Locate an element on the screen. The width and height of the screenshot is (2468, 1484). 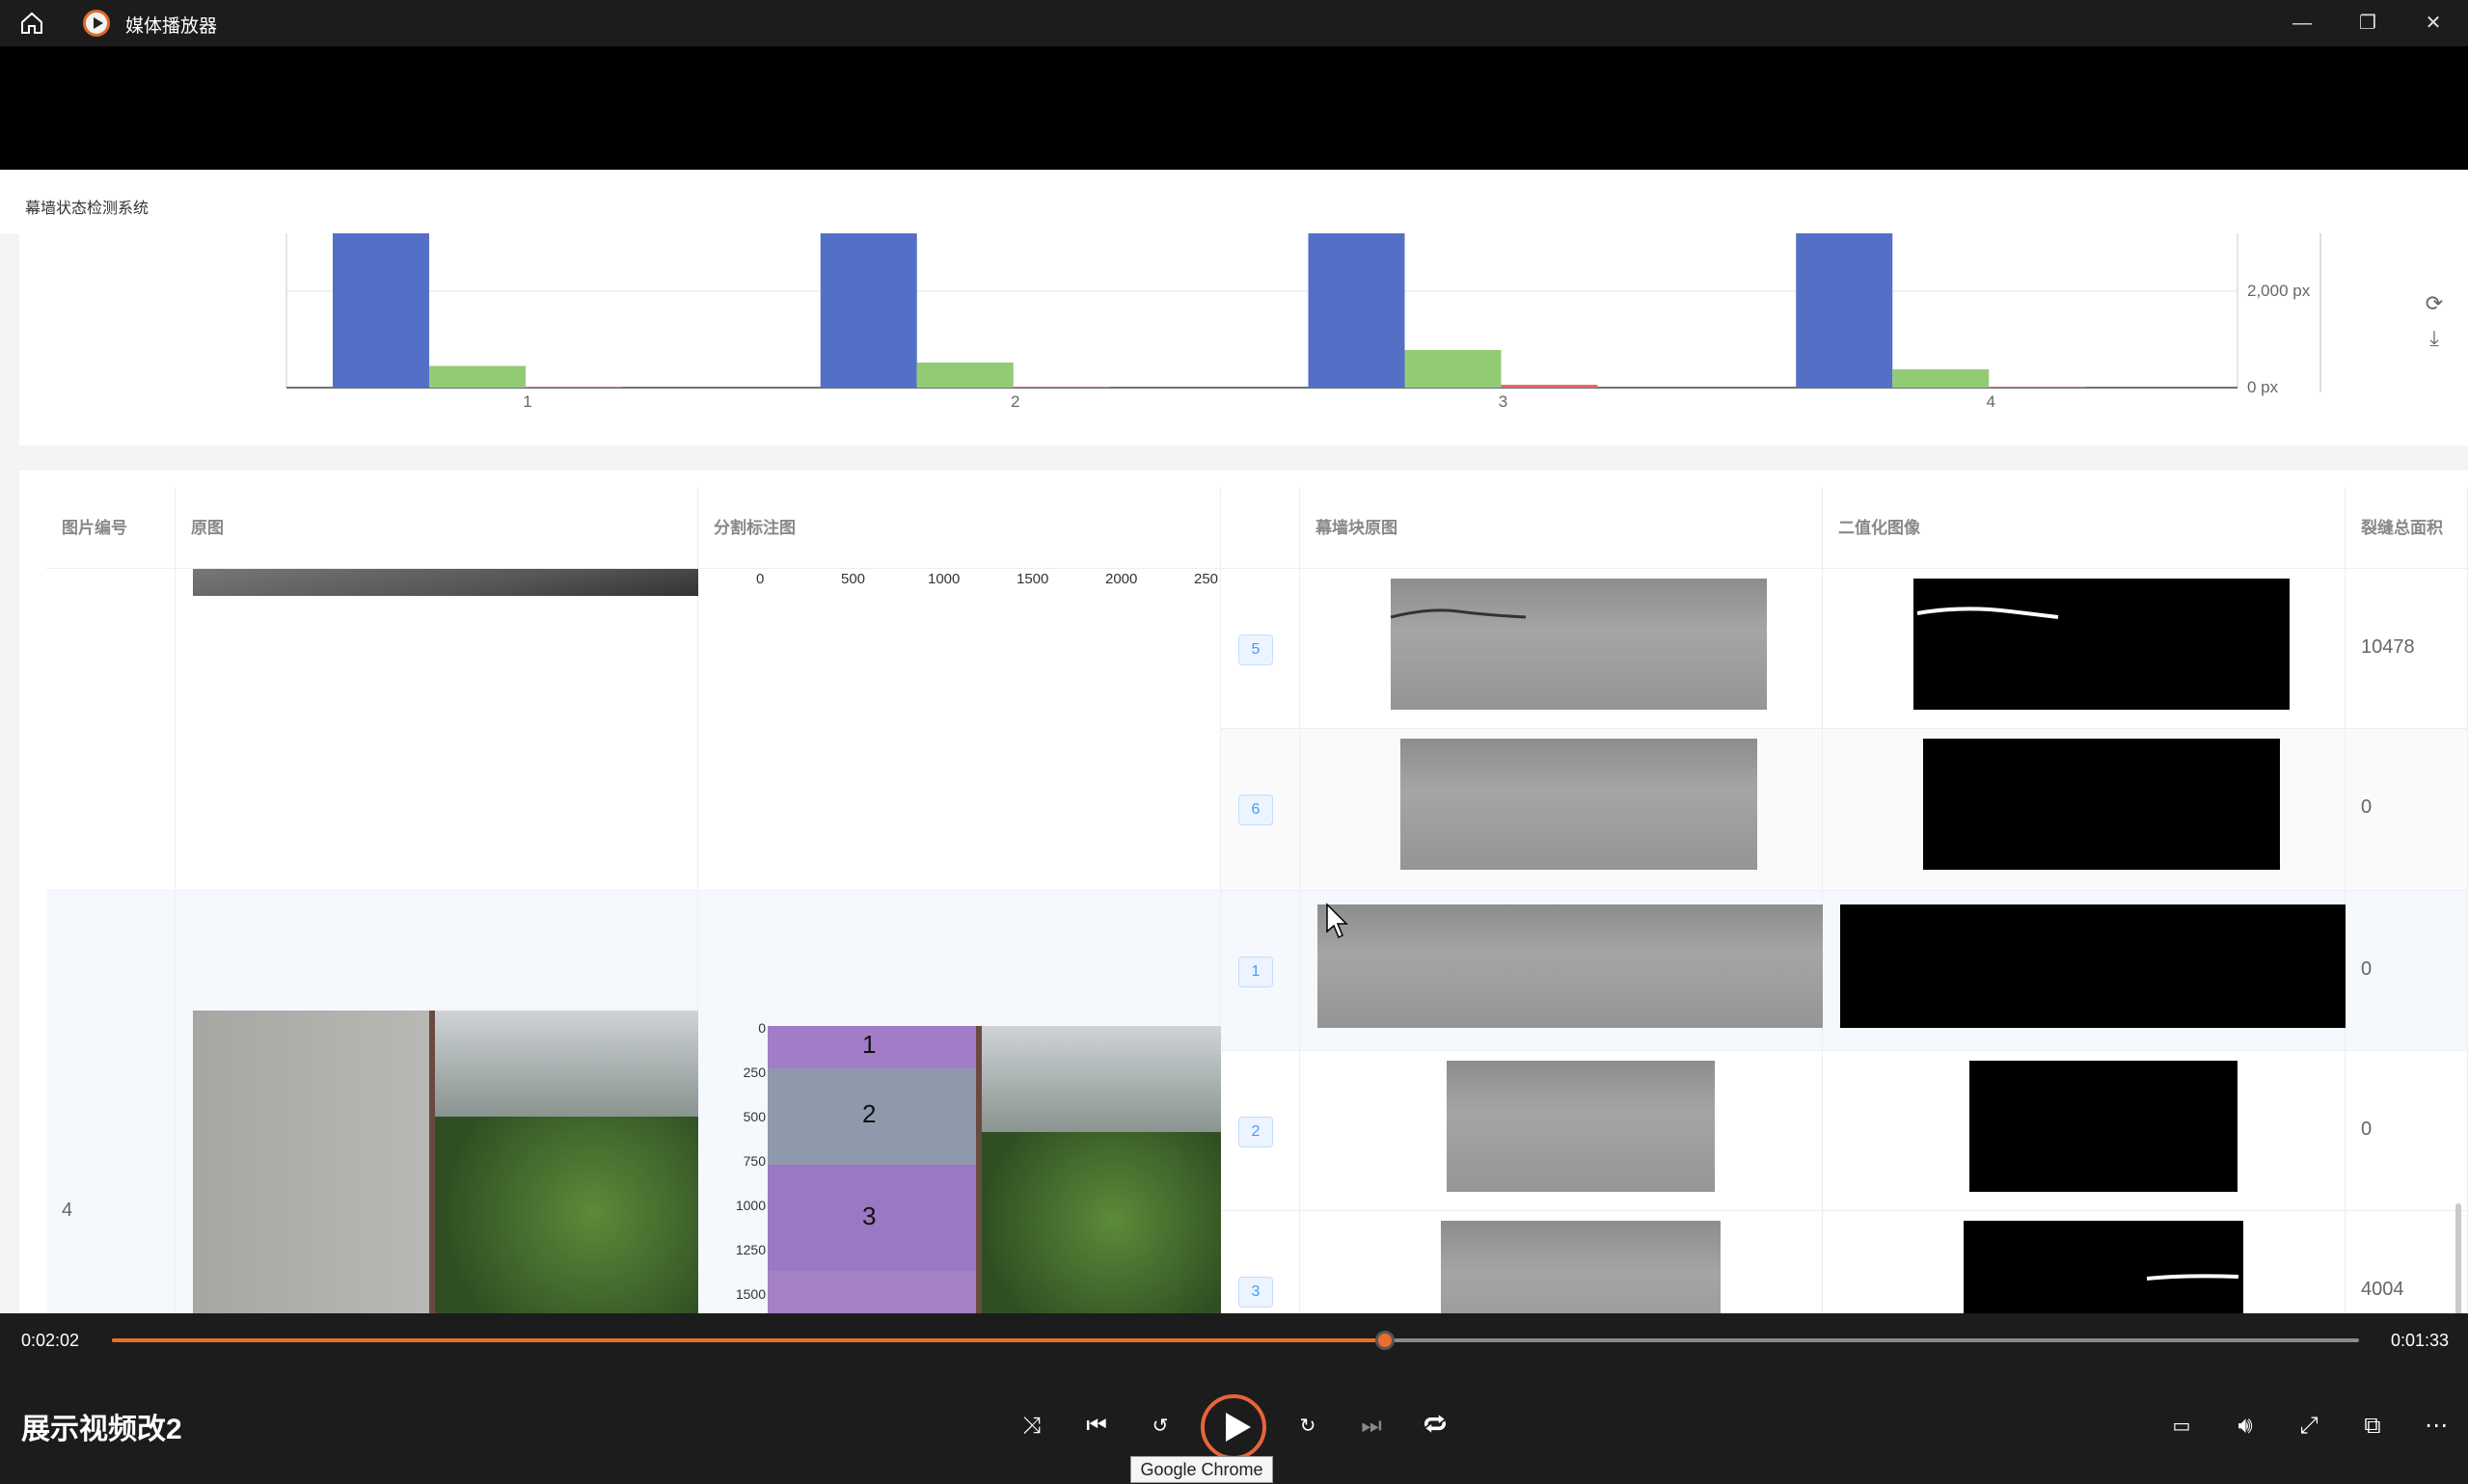
seg-label: 2 is located at coordinates (869, 1113).